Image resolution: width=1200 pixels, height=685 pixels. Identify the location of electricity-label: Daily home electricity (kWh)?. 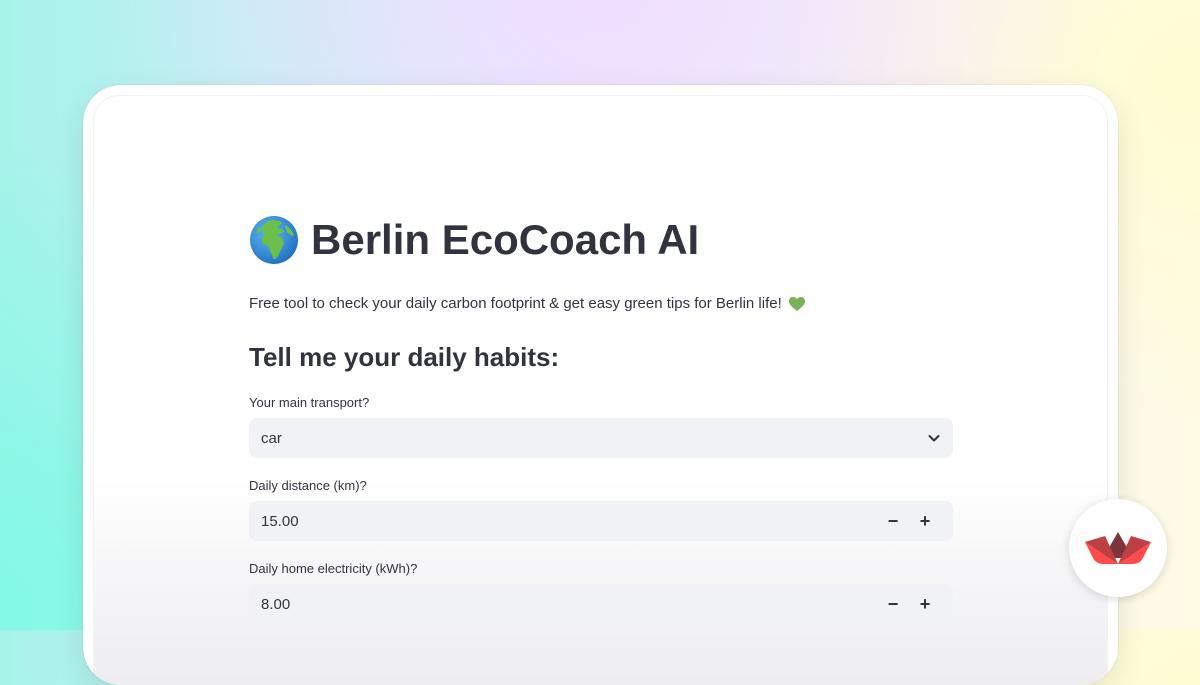
(333, 568).